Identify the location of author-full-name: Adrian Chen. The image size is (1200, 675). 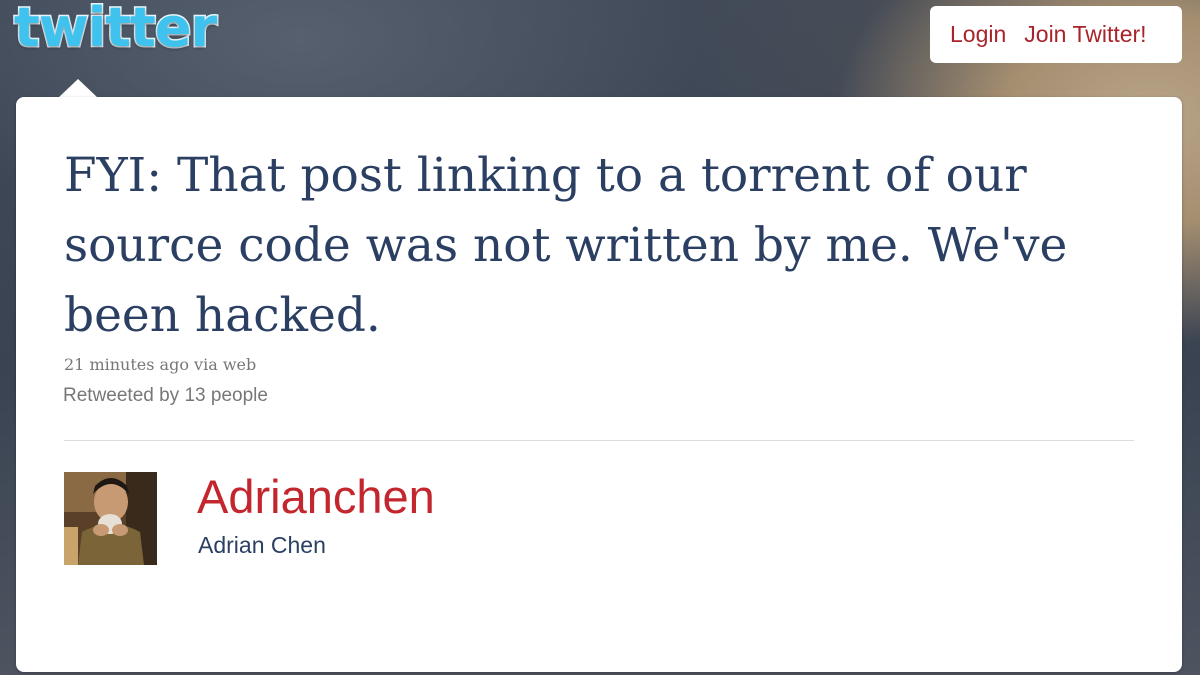
(262, 545).